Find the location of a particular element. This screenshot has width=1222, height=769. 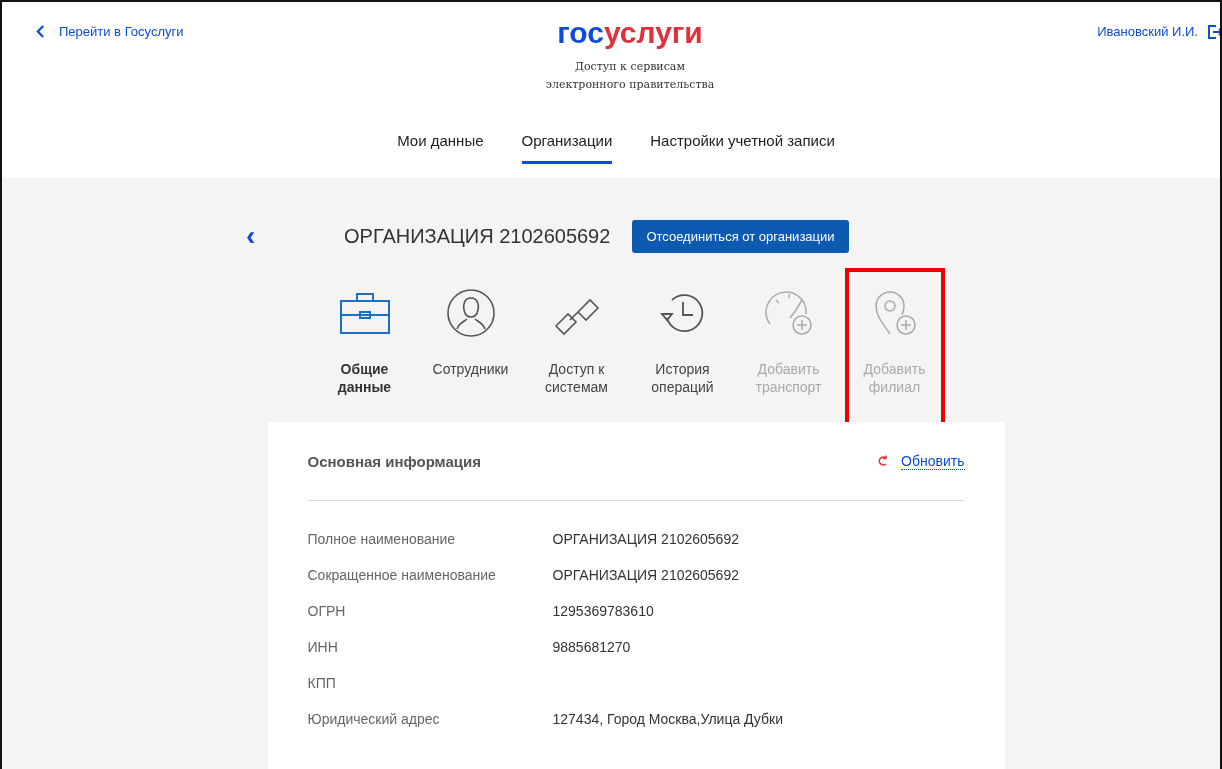

refresh-link: Обновить is located at coordinates (933, 461).